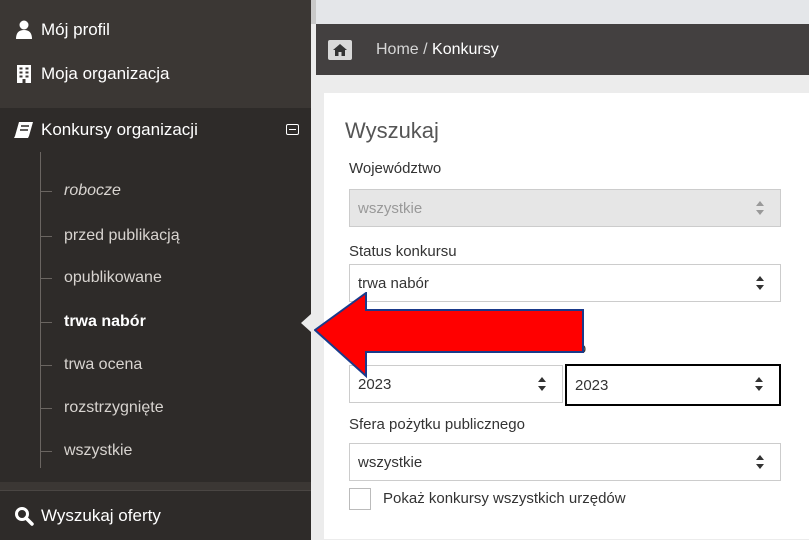 The height and width of the screenshot is (540, 809). I want to click on collapse-icon, so click(292, 129).